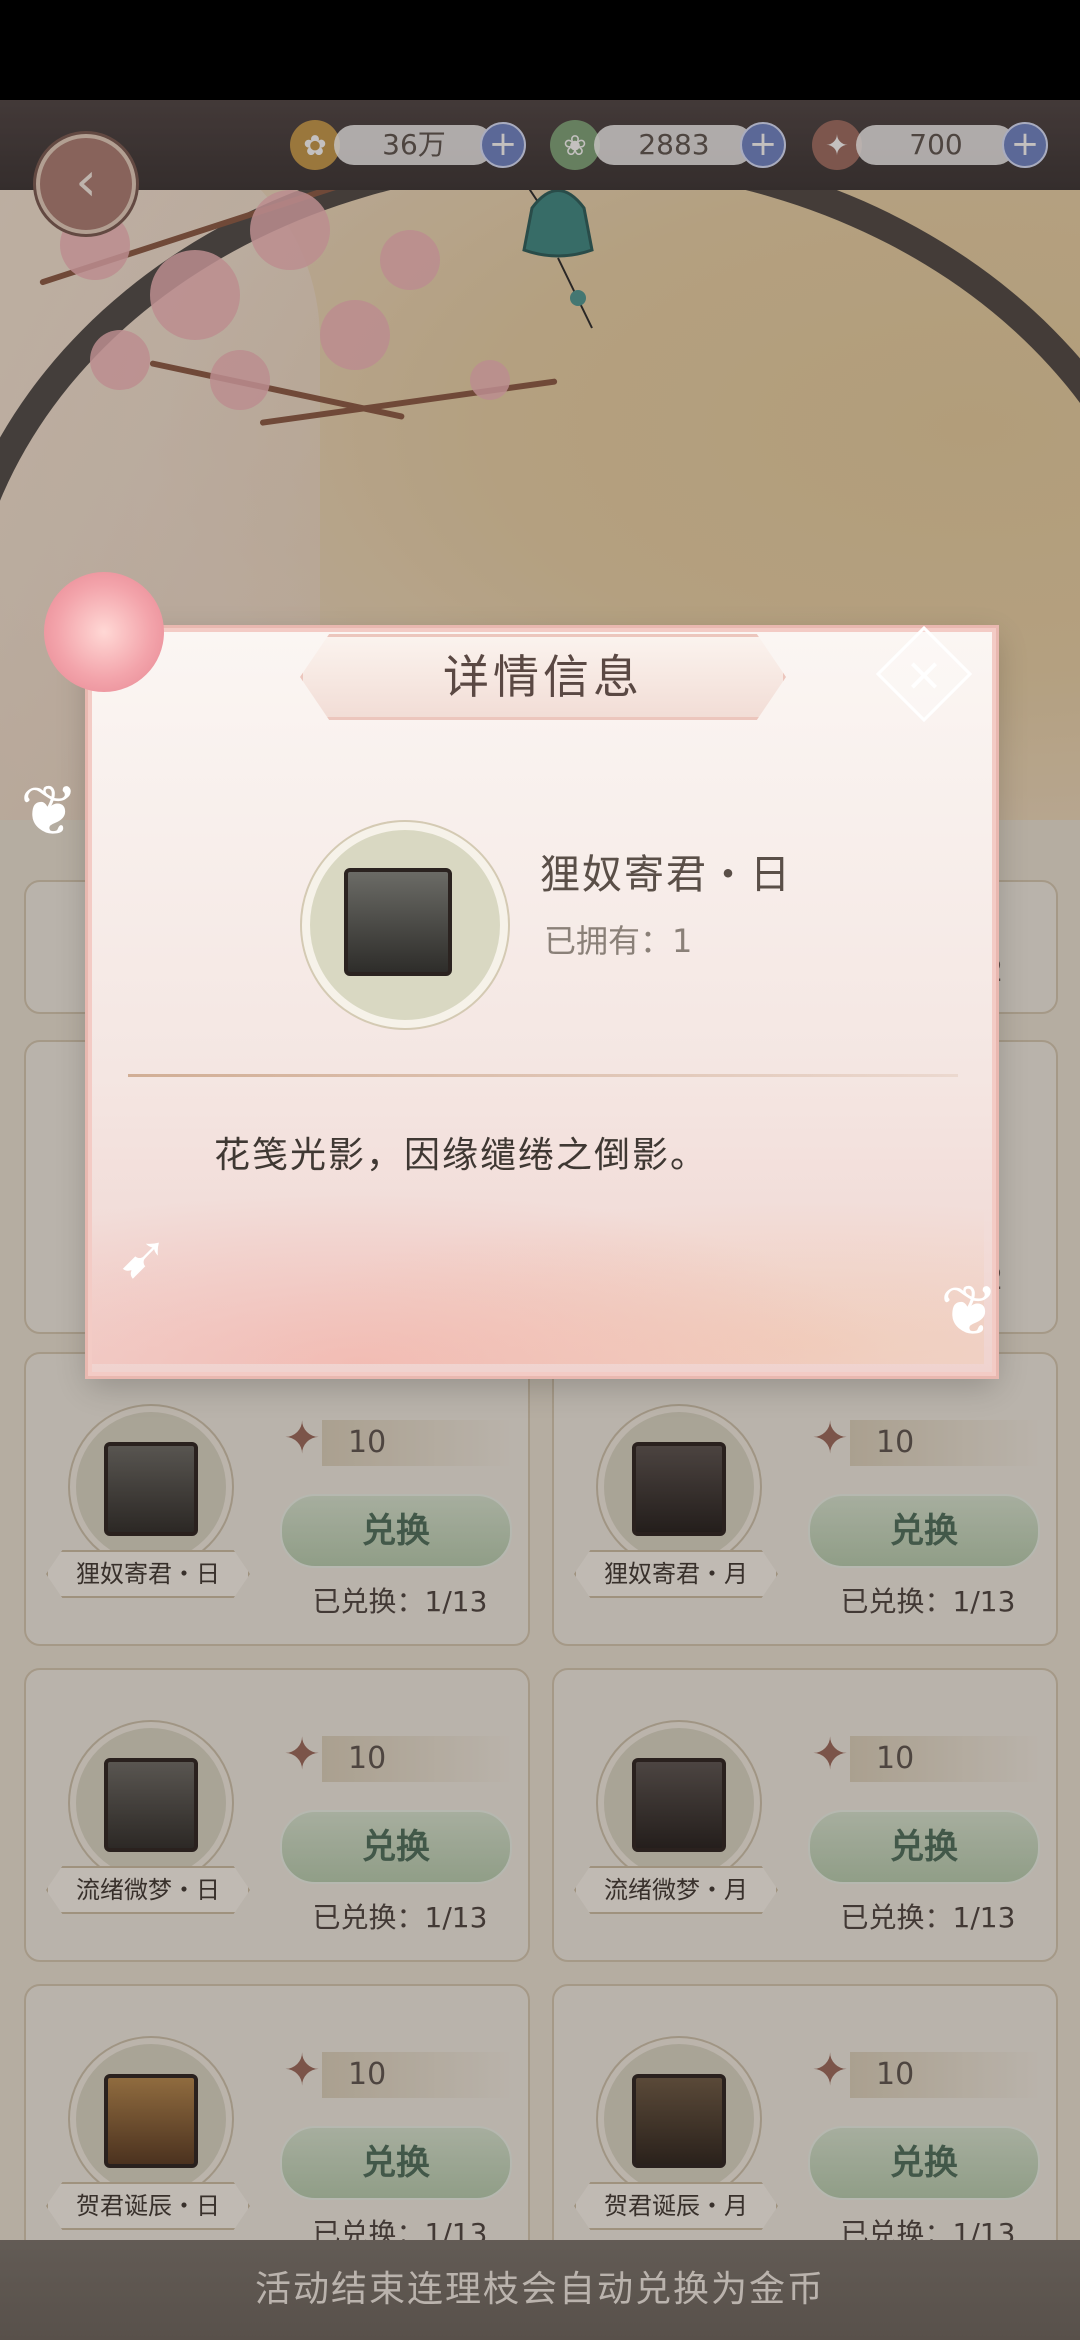 Image resolution: width=1080 pixels, height=2340 pixels. What do you see at coordinates (398, 922) in the screenshot?
I see `item-thumbnail` at bounding box center [398, 922].